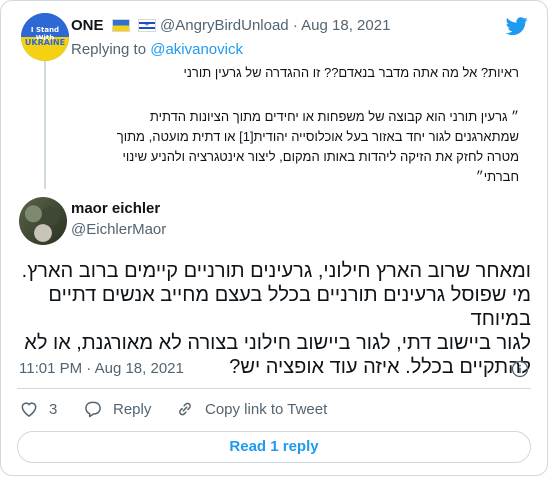 This screenshot has height=478, width=550. What do you see at coordinates (115, 208) in the screenshot?
I see `main-author-name: maor eichler` at bounding box center [115, 208].